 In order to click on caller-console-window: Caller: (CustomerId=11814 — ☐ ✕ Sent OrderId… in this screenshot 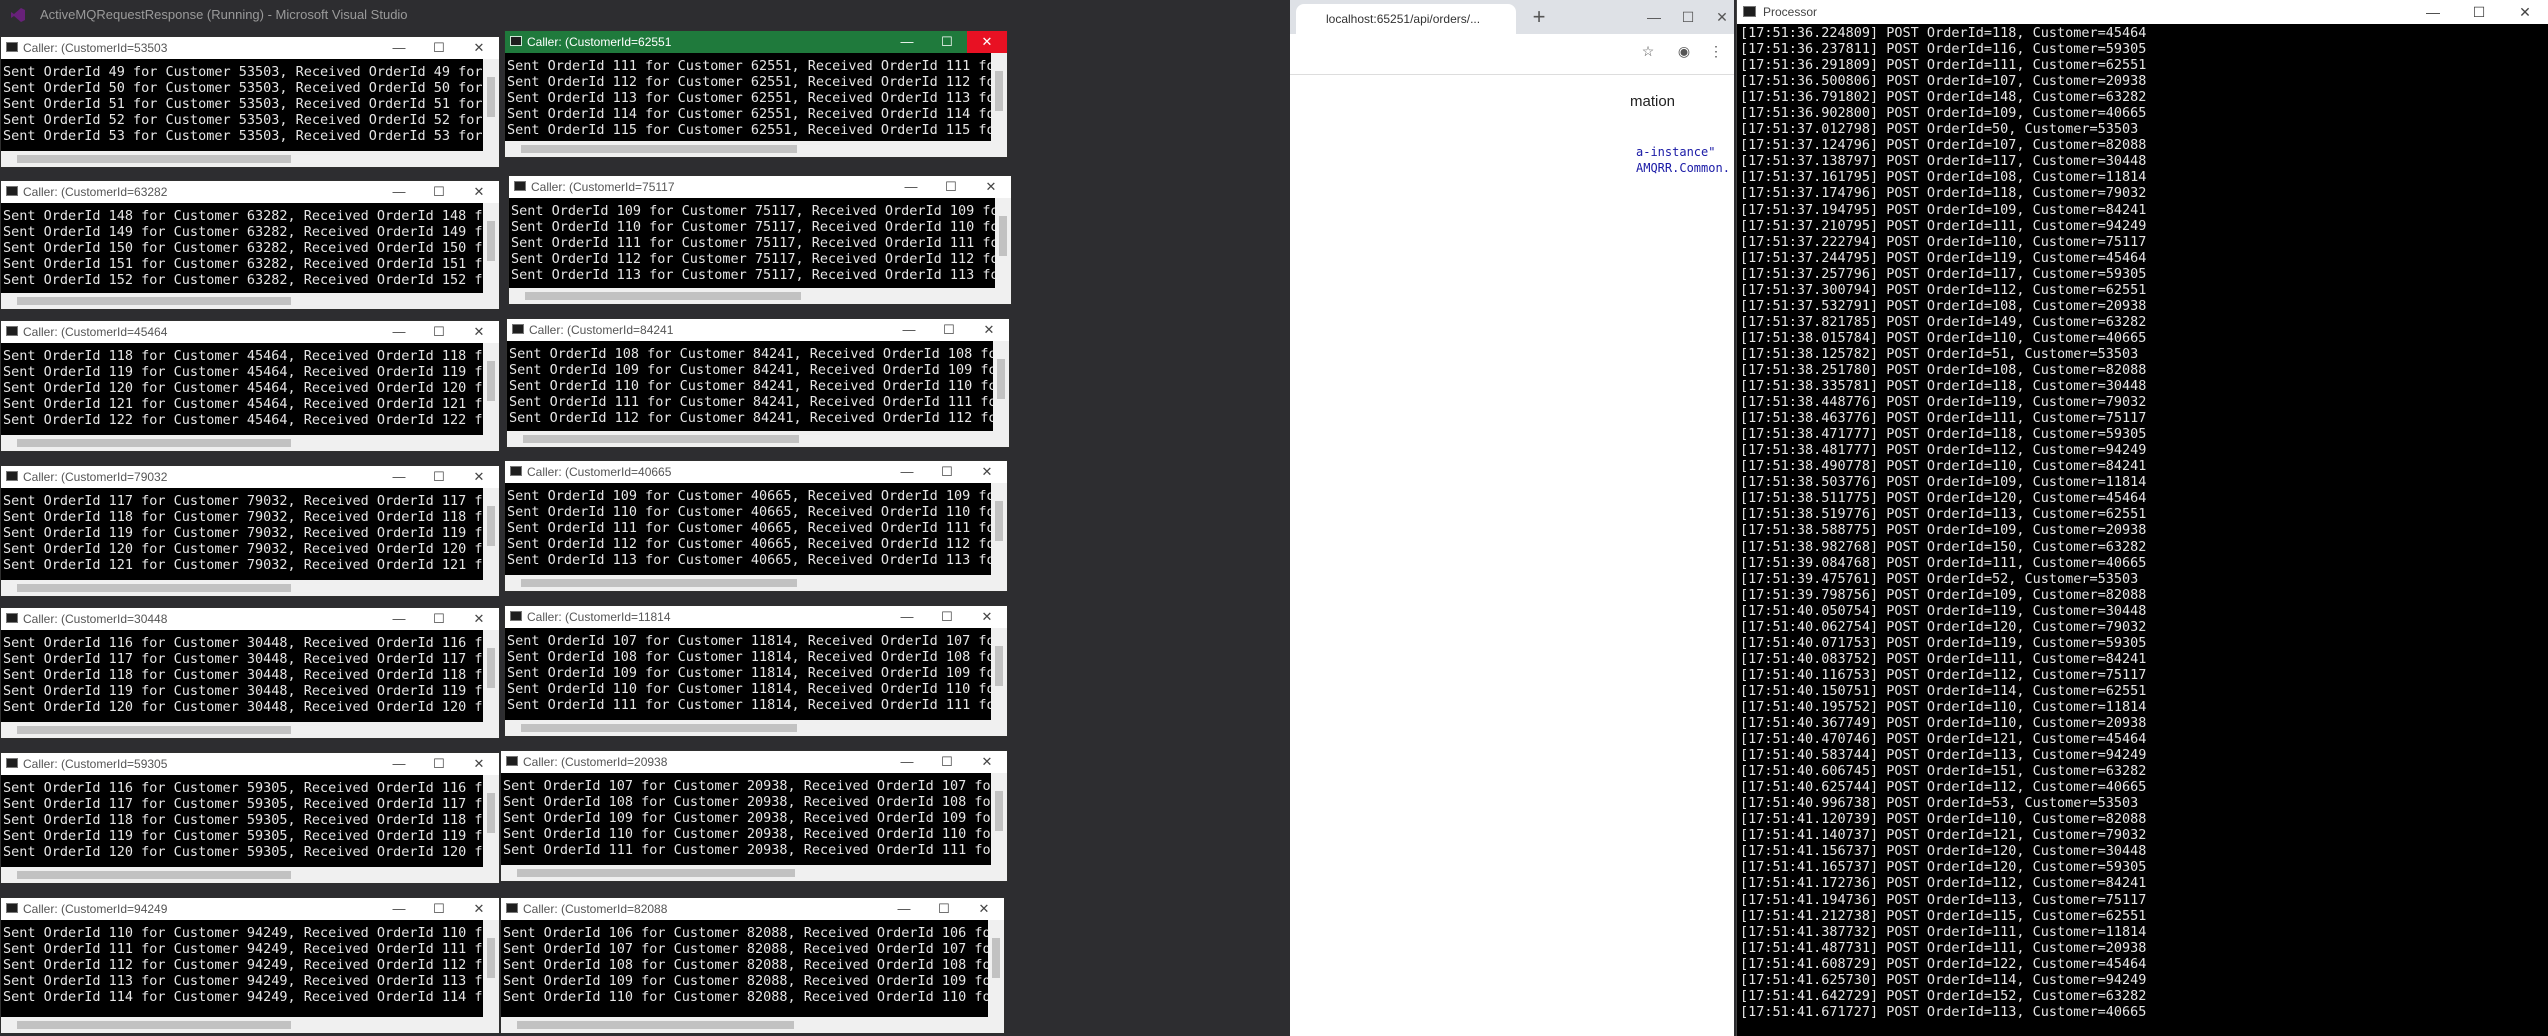, I will do `click(756, 671)`.